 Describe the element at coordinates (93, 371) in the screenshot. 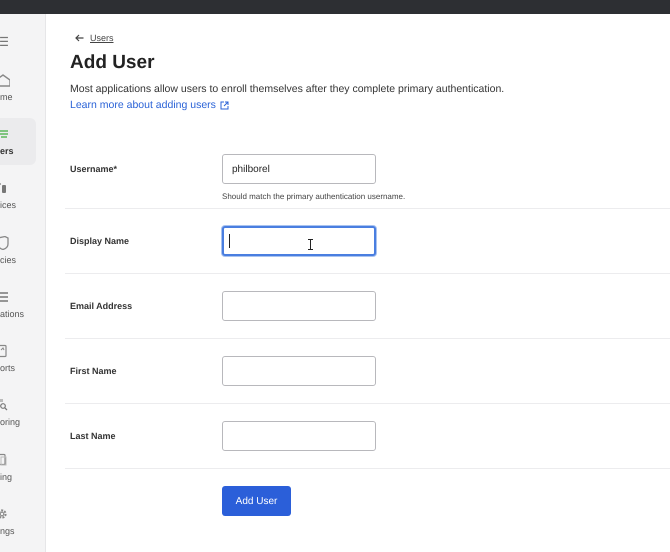

I see `field-label: First Name` at that location.